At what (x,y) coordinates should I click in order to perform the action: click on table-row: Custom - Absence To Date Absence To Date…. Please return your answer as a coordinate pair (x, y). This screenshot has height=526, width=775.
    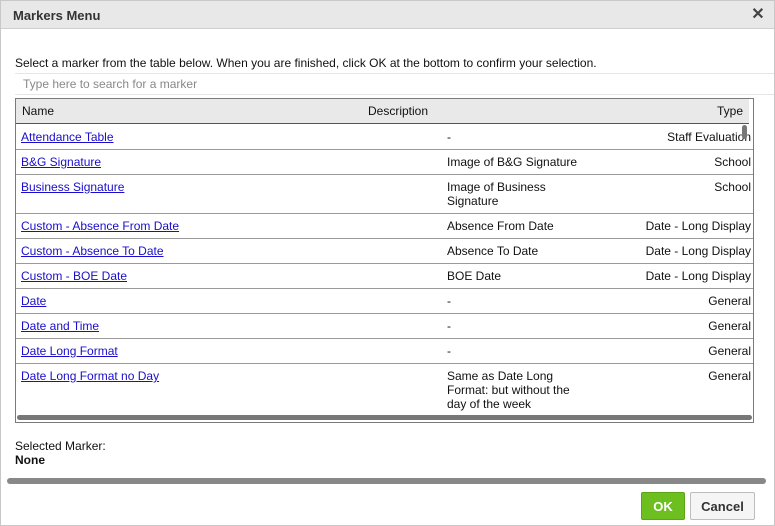
    Looking at the image, I should click on (384, 251).